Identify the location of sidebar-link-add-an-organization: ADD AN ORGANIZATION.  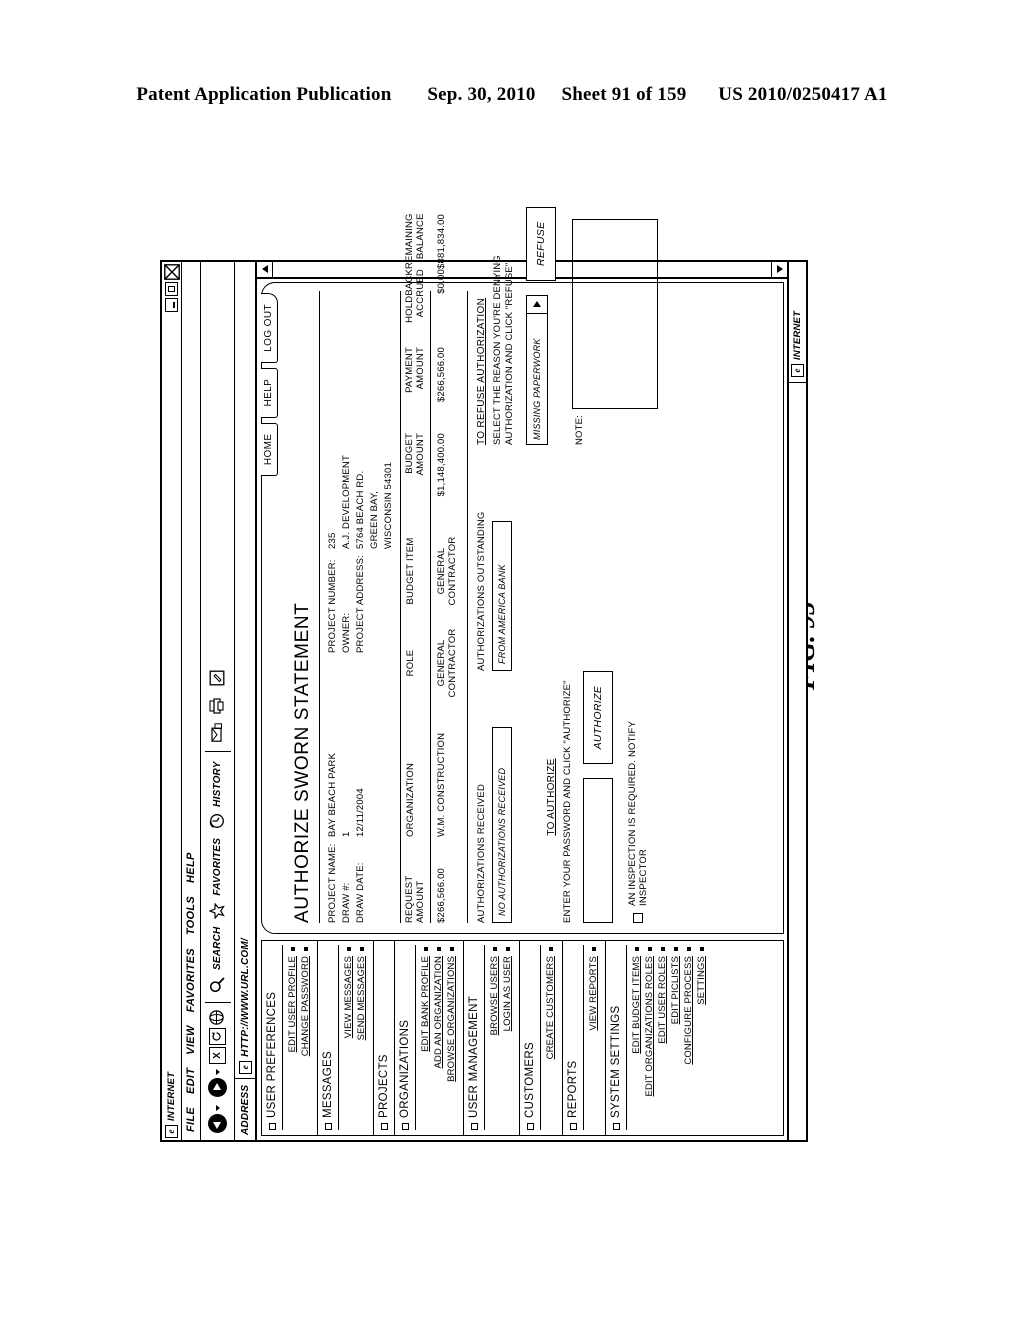
(438, 1038).